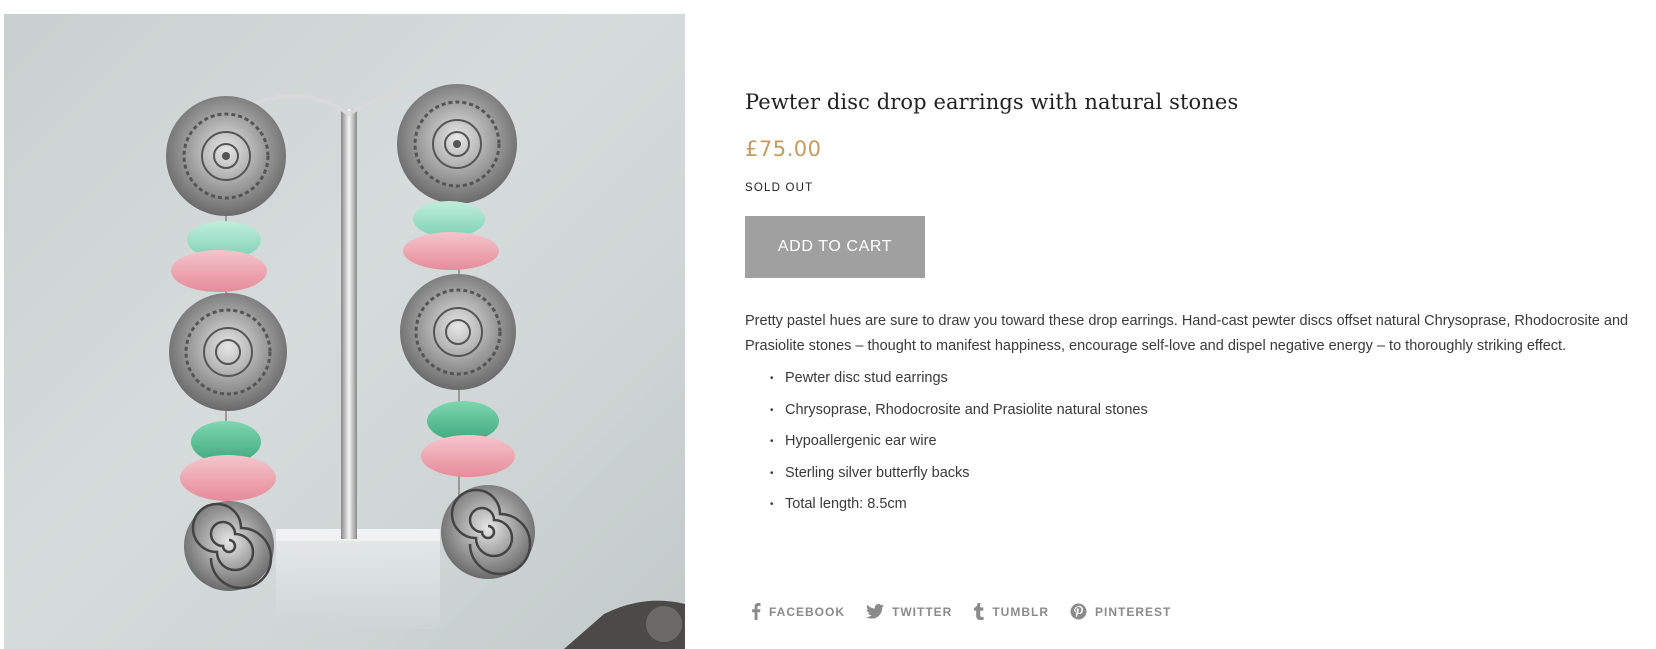 This screenshot has height=649, width=1656. What do you see at coordinates (971, 611) in the screenshot?
I see `social-share: FACEBOOK TWITTER TUMBLR PINTEREST` at bounding box center [971, 611].